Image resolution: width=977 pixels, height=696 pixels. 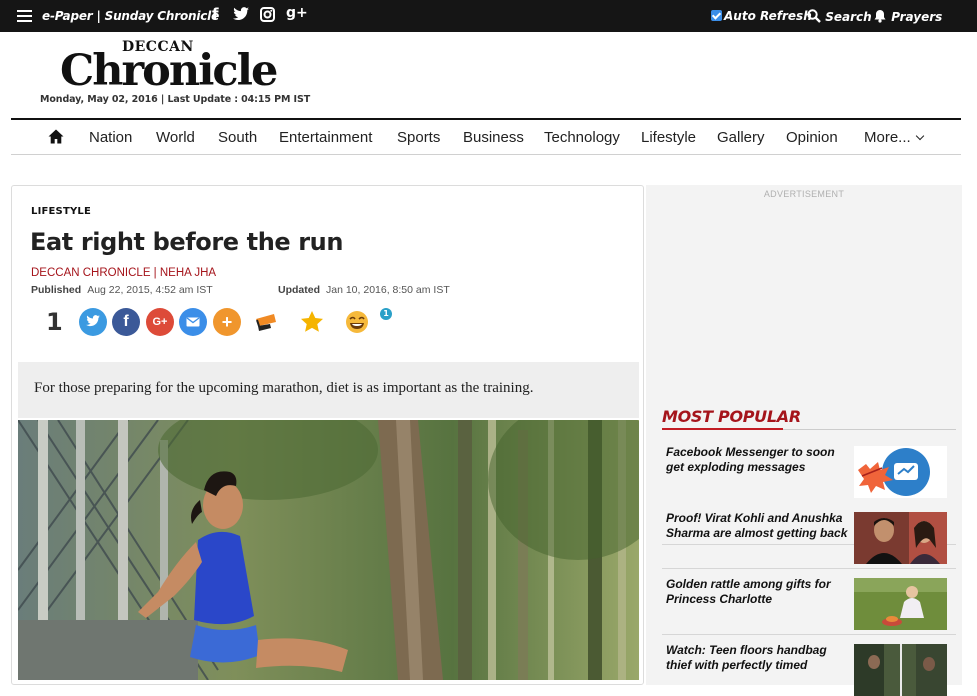 I want to click on street-thumbnail, so click(x=900, y=670).